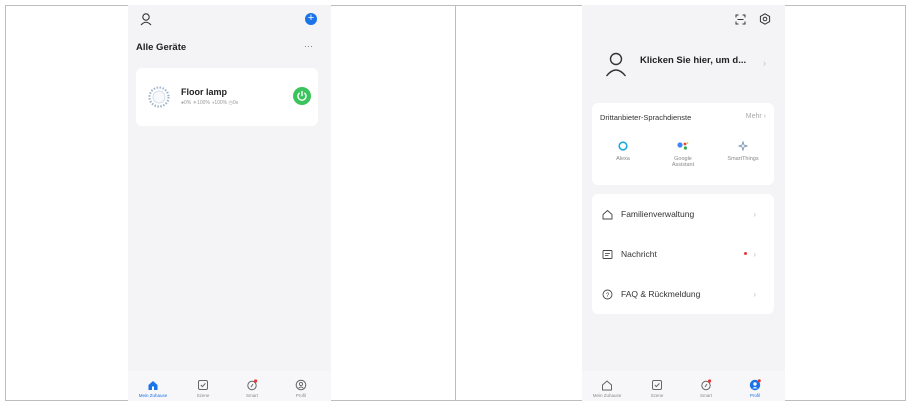  Describe the element at coordinates (743, 151) in the screenshot. I see `voice-item-smartthings: SmartThings` at that location.